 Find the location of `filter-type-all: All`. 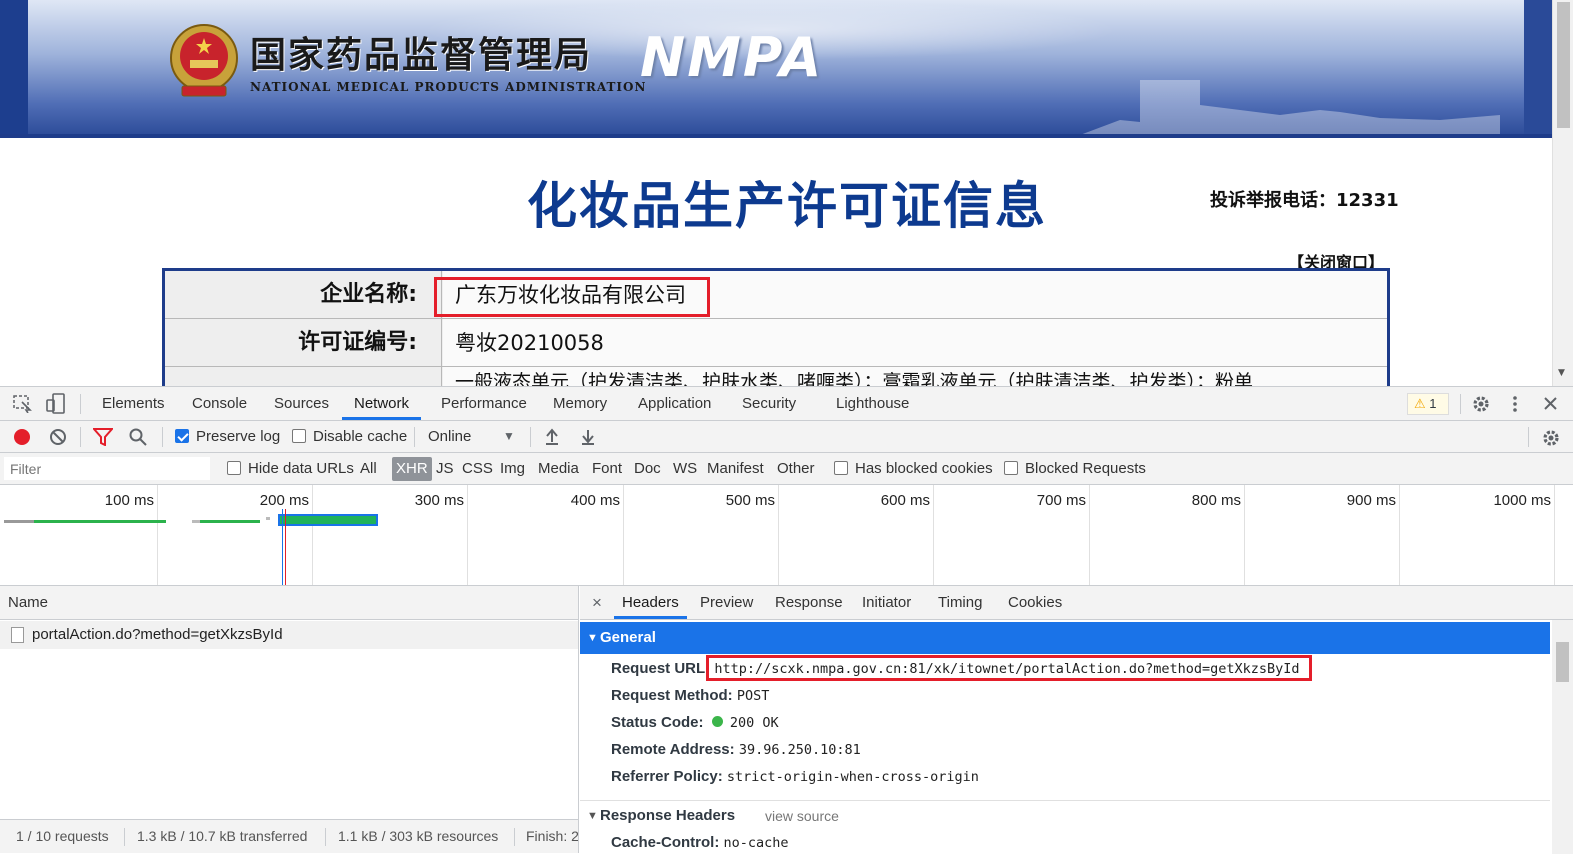

filter-type-all: All is located at coordinates (368, 468).